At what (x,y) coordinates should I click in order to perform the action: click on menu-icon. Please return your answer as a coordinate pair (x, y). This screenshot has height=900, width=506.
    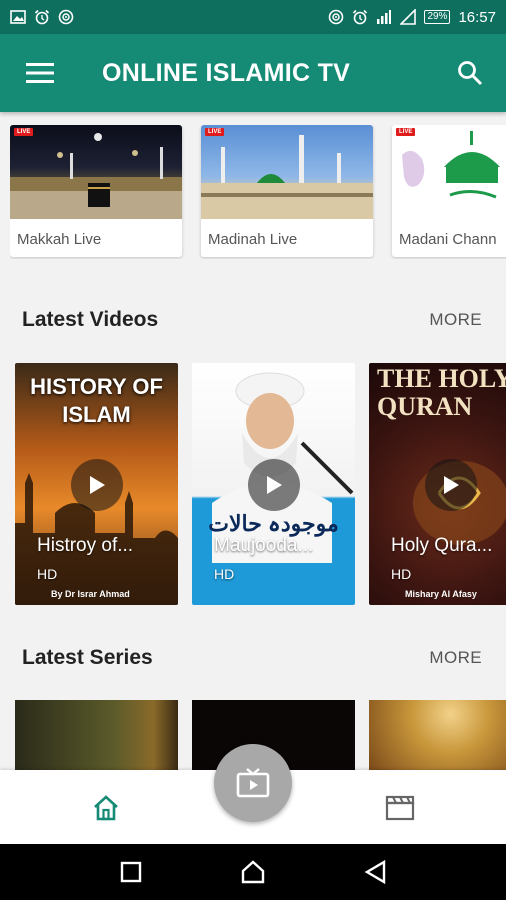
    Looking at the image, I should click on (40, 73).